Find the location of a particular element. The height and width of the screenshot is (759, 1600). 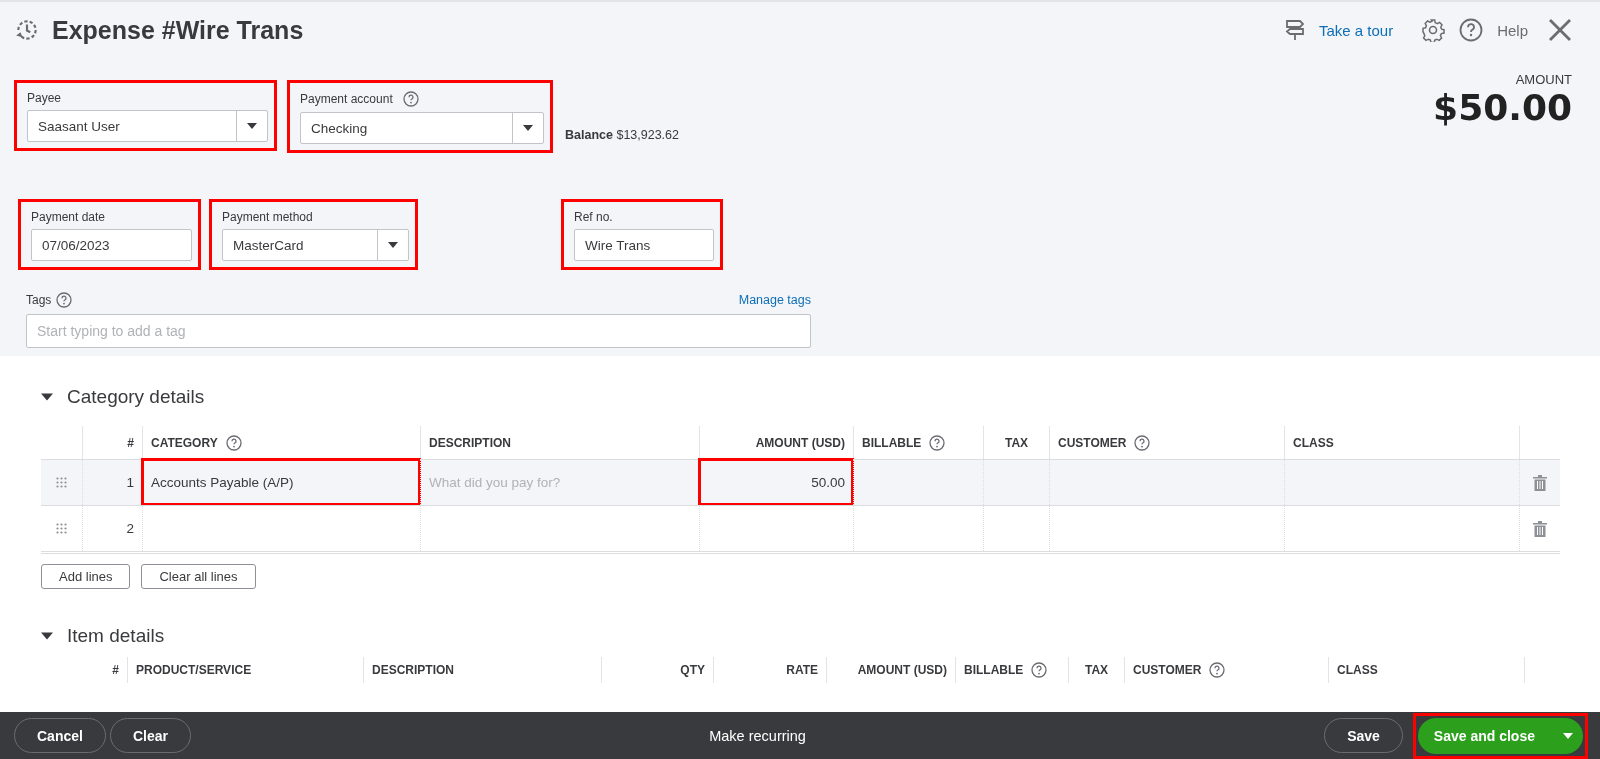

field-label: Payment method is located at coordinates (267, 217).